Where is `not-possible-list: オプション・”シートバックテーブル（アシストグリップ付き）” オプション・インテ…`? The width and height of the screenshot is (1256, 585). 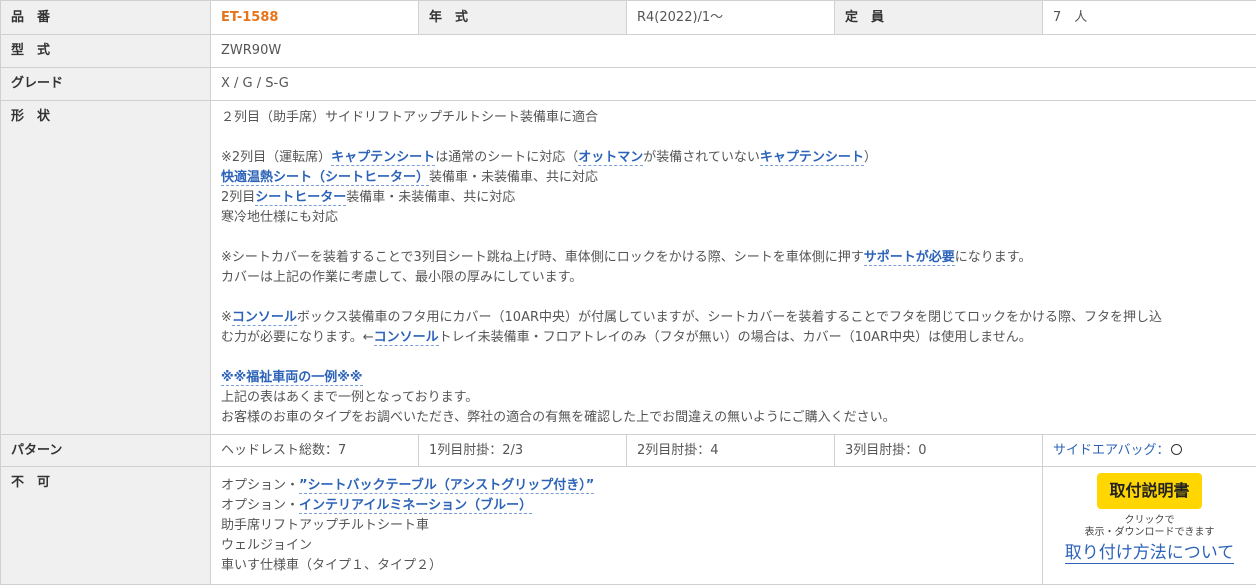
not-possible-list: オプション・”シートバックテーブル（アシストグリップ付き）” オプション・インテ… is located at coordinates (627, 526).